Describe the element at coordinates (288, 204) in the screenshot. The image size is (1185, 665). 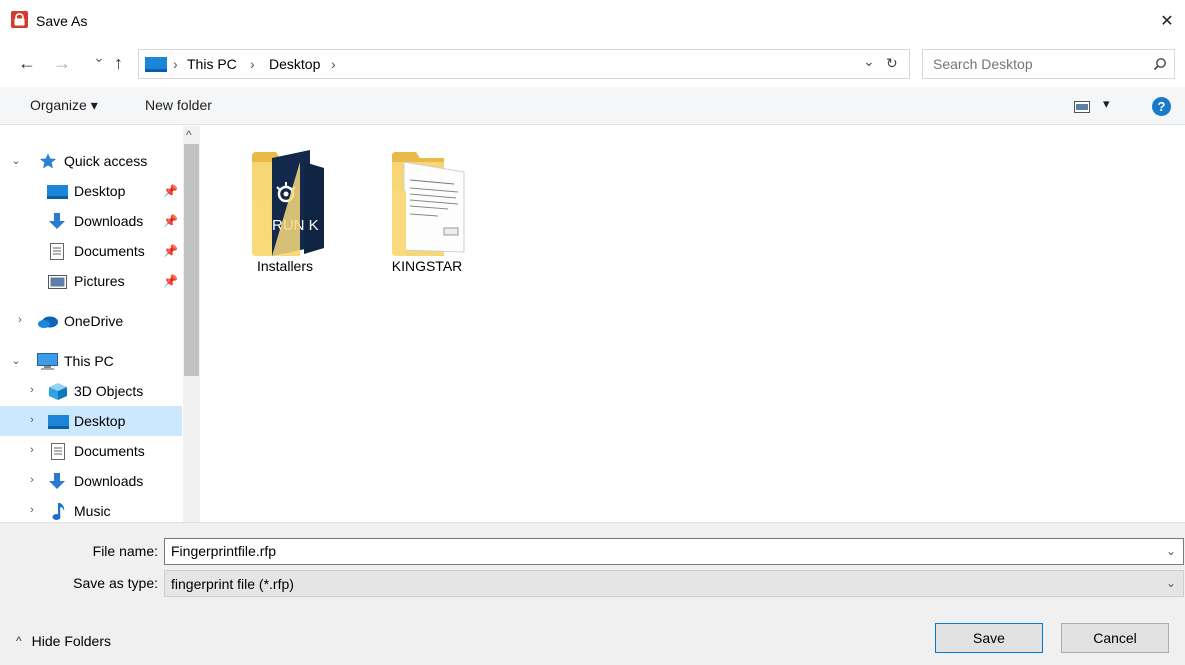
I see `folder-icon: RUN K` at that location.